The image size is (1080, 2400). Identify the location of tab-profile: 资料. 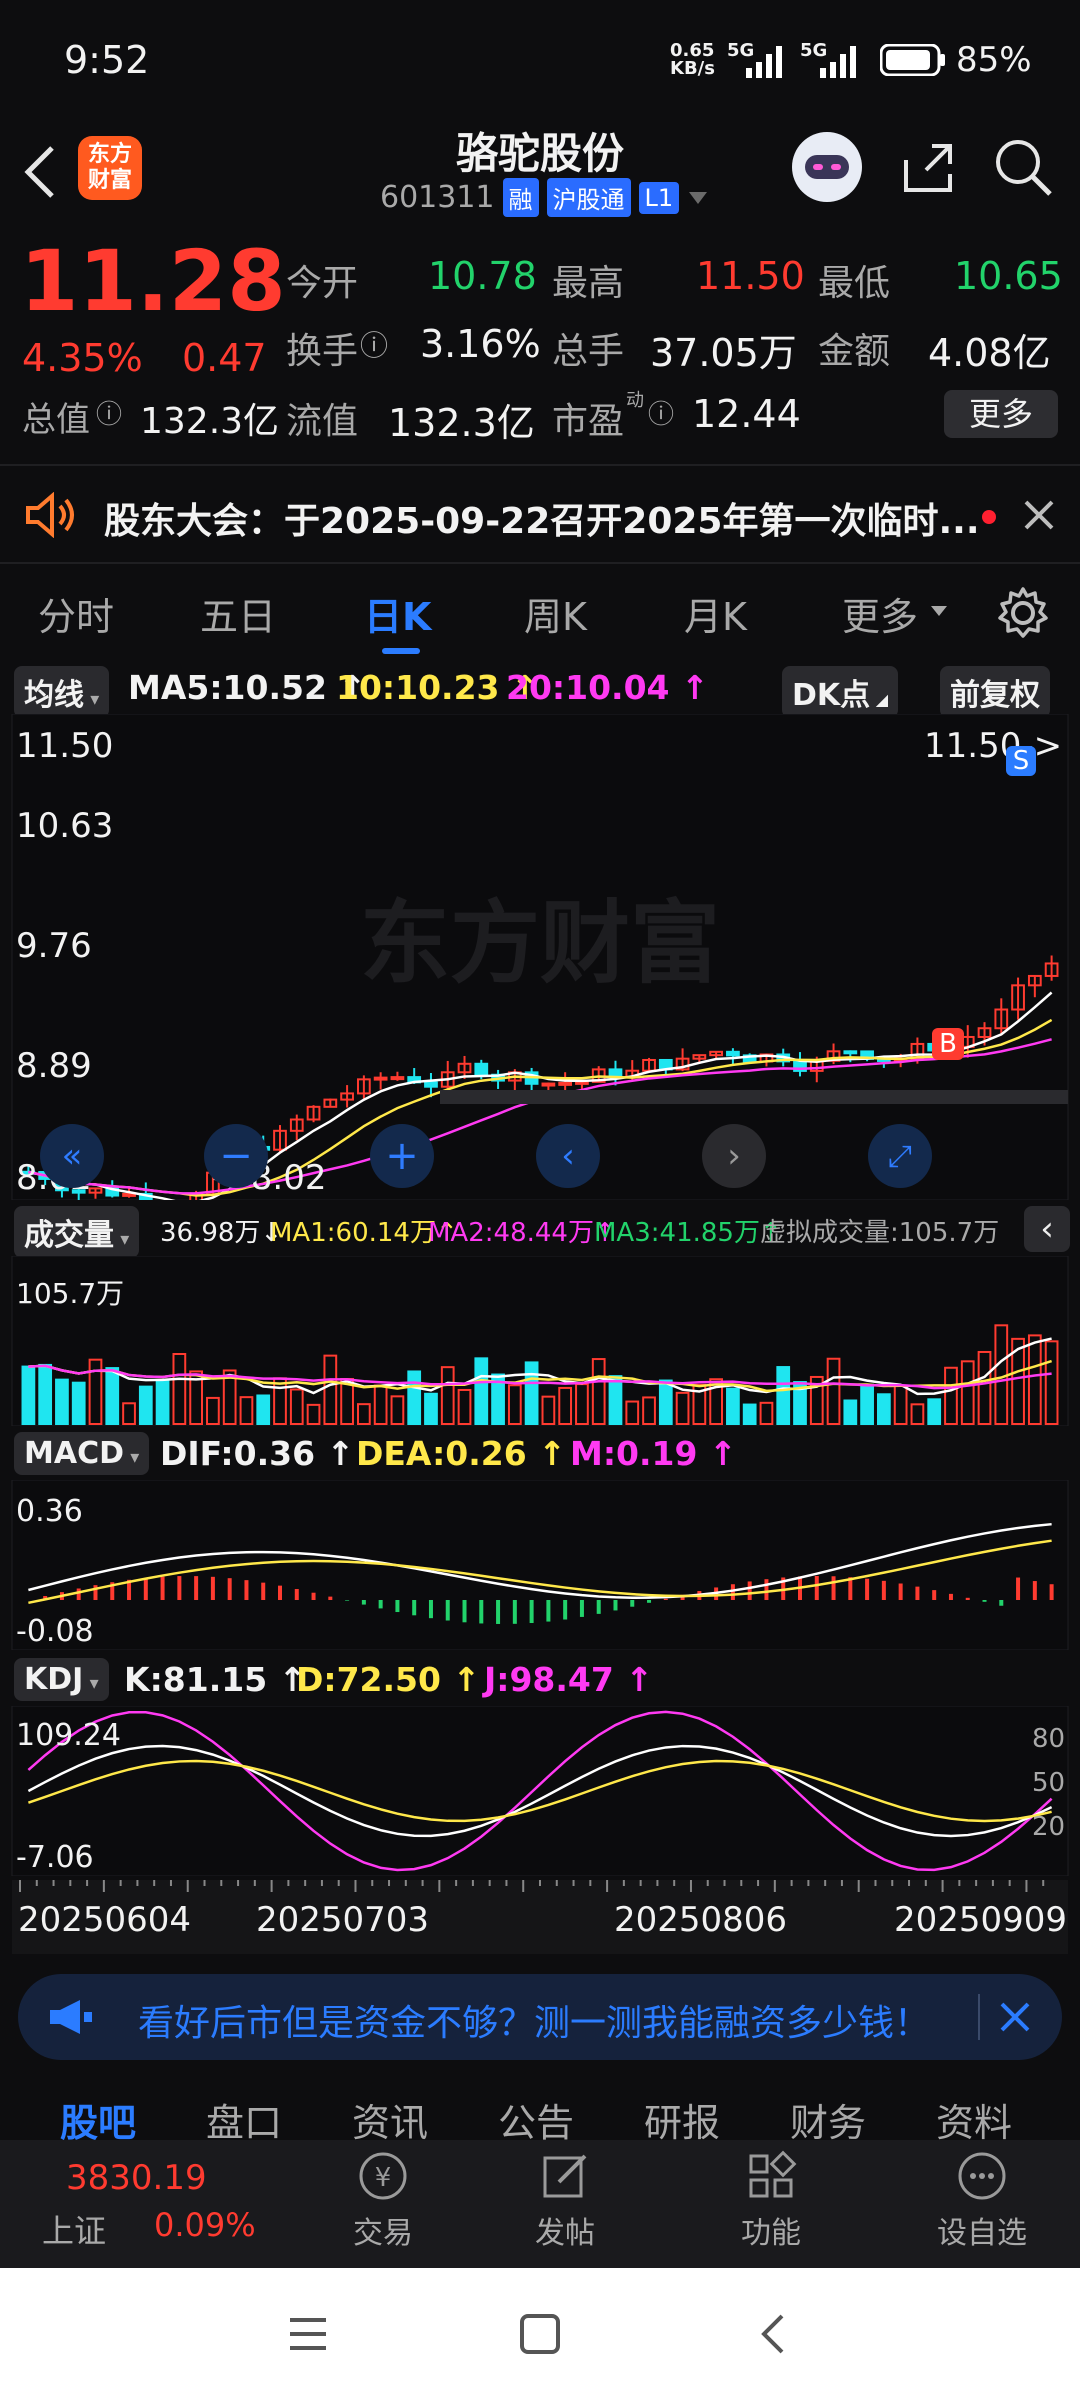
(974, 2116).